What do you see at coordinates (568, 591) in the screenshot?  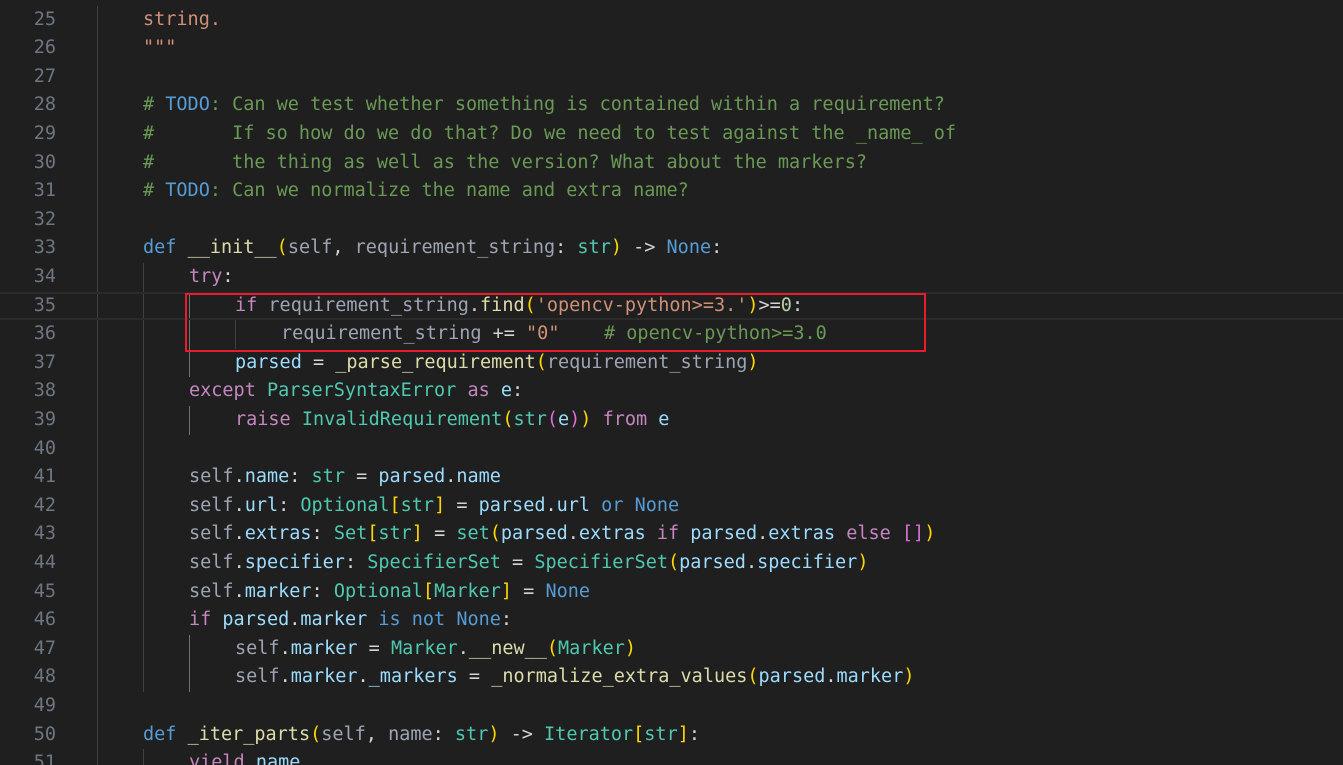 I see `code-token: None` at bounding box center [568, 591].